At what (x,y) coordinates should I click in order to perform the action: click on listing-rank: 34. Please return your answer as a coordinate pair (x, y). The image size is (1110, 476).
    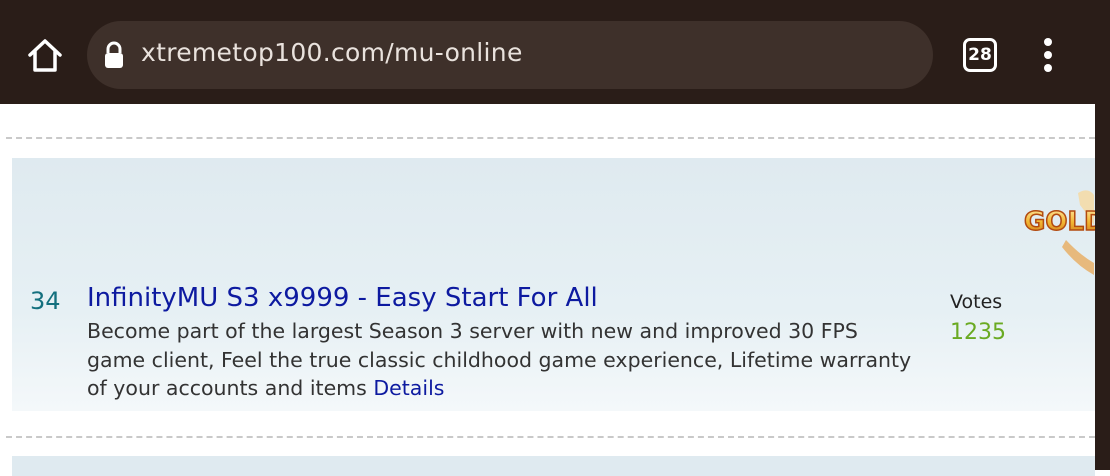
    Looking at the image, I should click on (45, 301).